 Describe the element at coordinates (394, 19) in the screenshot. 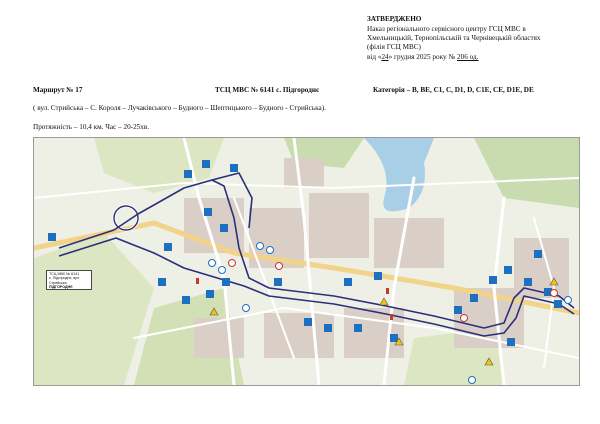

I see `approval-title: ЗАТВЕРДЖЕНО` at that location.